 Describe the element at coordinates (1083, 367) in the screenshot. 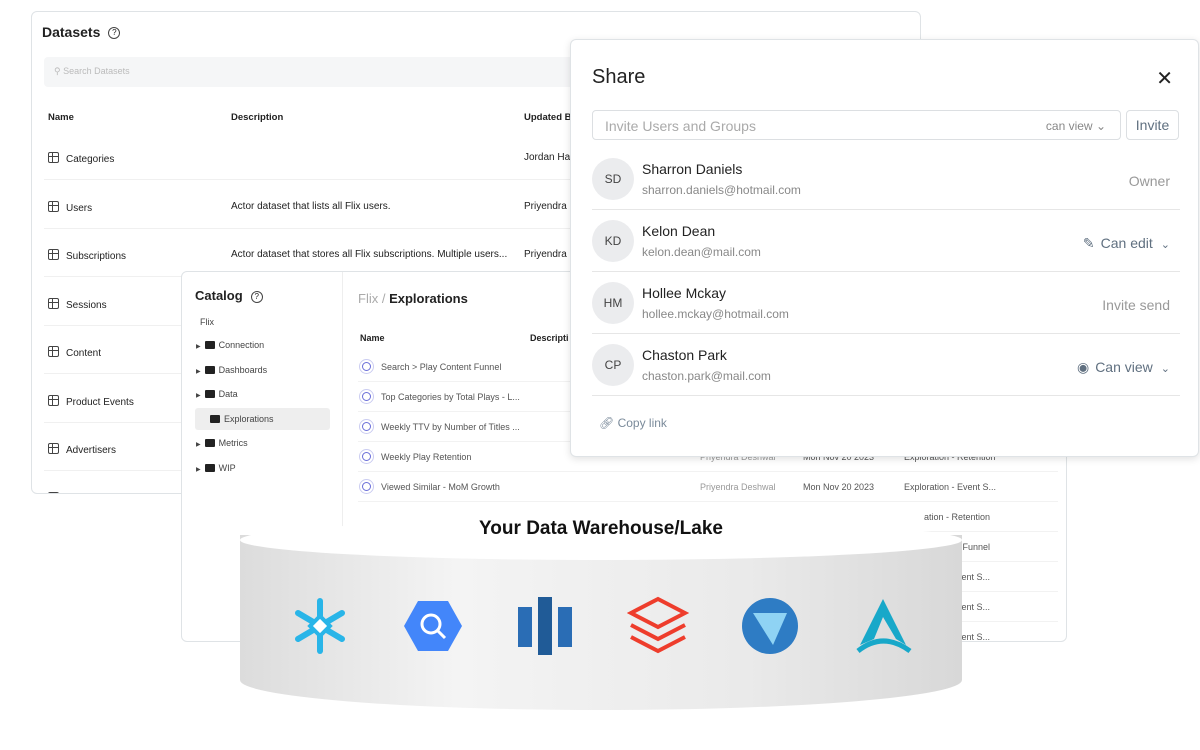

I see `eye-icon: ◉` at that location.